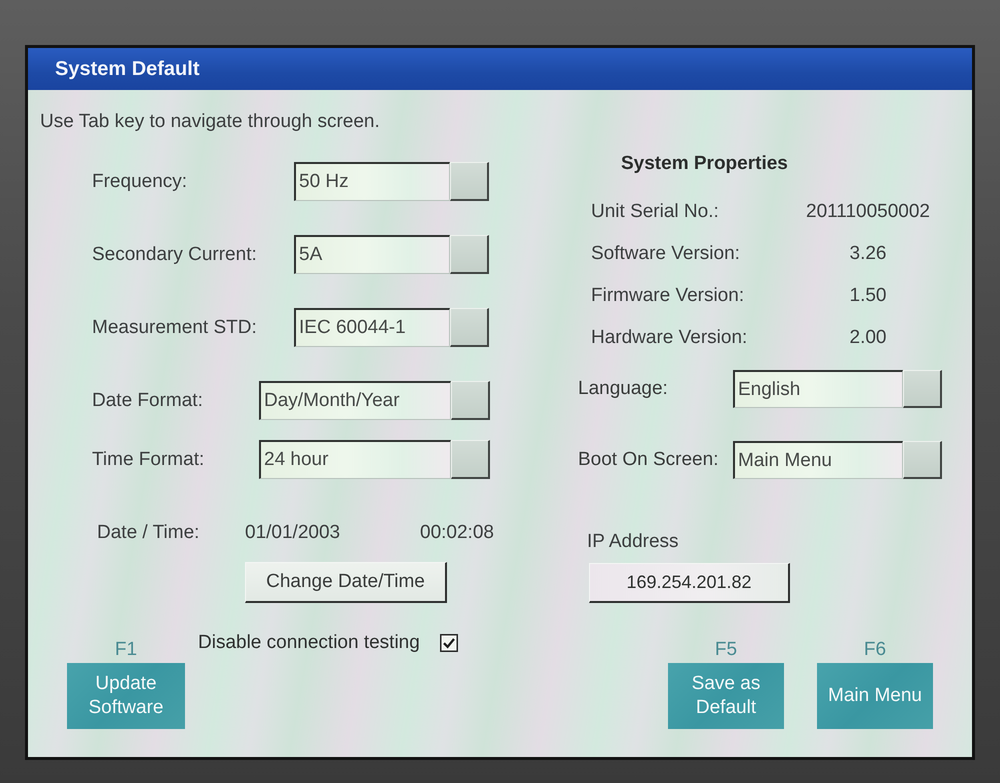 This screenshot has width=1000, height=783. Describe the element at coordinates (669, 338) in the screenshot. I see `property-label: Hardware Version:` at that location.